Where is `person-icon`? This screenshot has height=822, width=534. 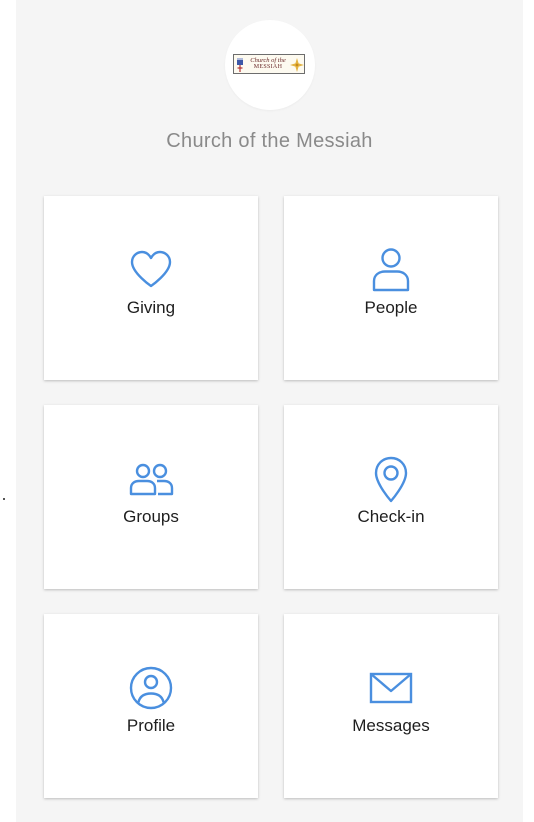
person-icon is located at coordinates (391, 270).